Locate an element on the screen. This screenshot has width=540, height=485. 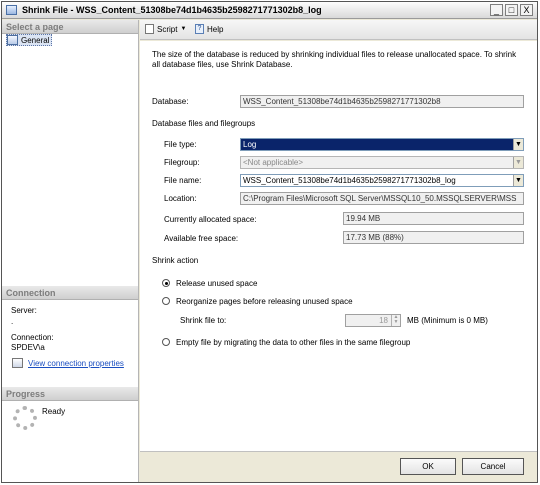
maximize-button: □ is located at coordinates (511, 10).